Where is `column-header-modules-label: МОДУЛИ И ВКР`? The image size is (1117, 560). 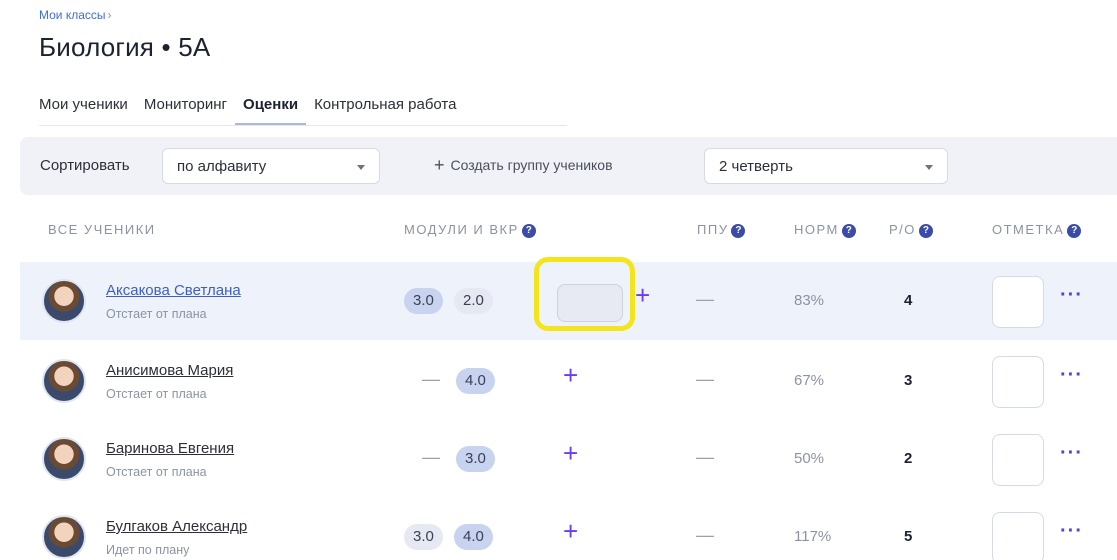 column-header-modules-label: МОДУЛИ И ВКР is located at coordinates (461, 229).